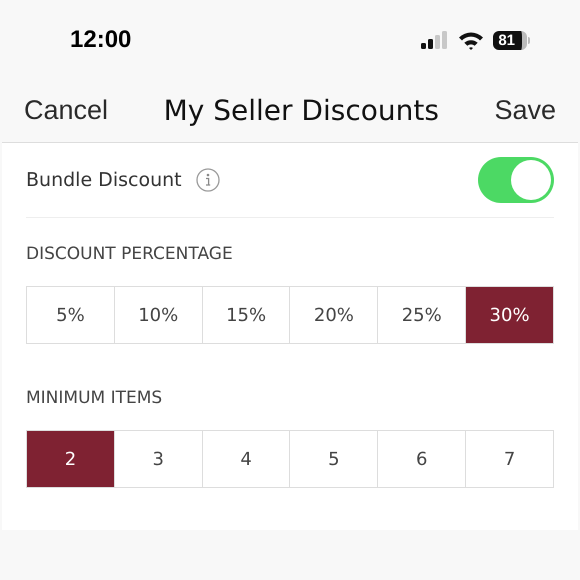  What do you see at coordinates (435, 40) in the screenshot?
I see `signal-icon` at bounding box center [435, 40].